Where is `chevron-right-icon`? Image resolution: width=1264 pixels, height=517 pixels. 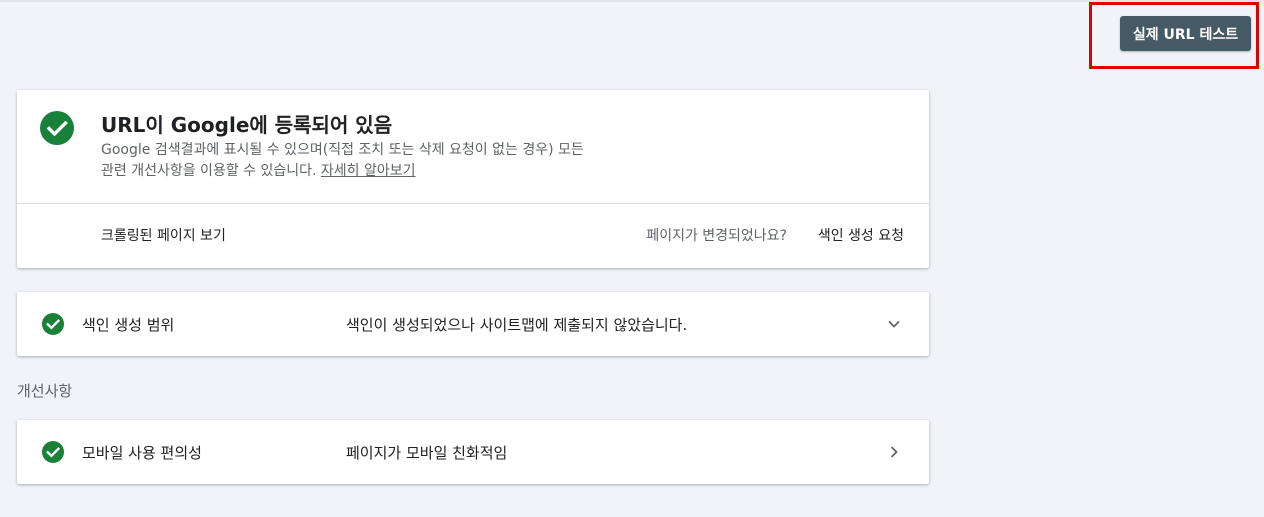 chevron-right-icon is located at coordinates (894, 452).